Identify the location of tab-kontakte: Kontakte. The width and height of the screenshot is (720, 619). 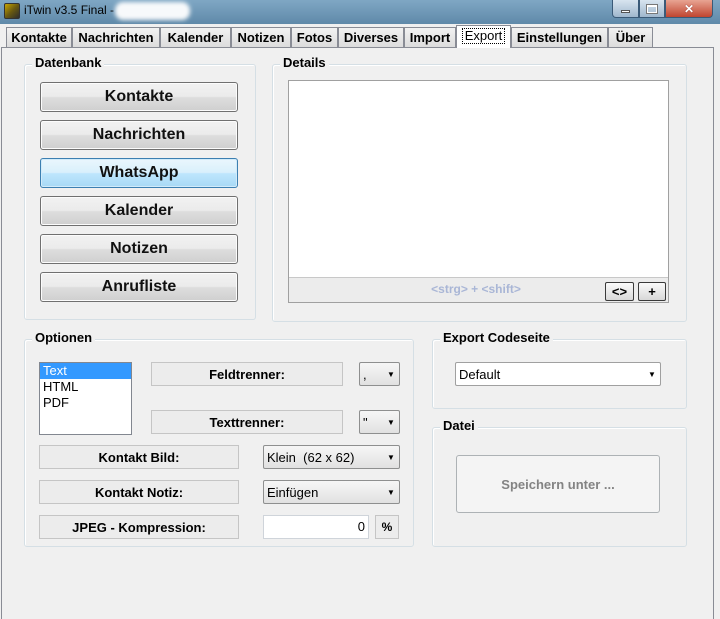
(39, 37).